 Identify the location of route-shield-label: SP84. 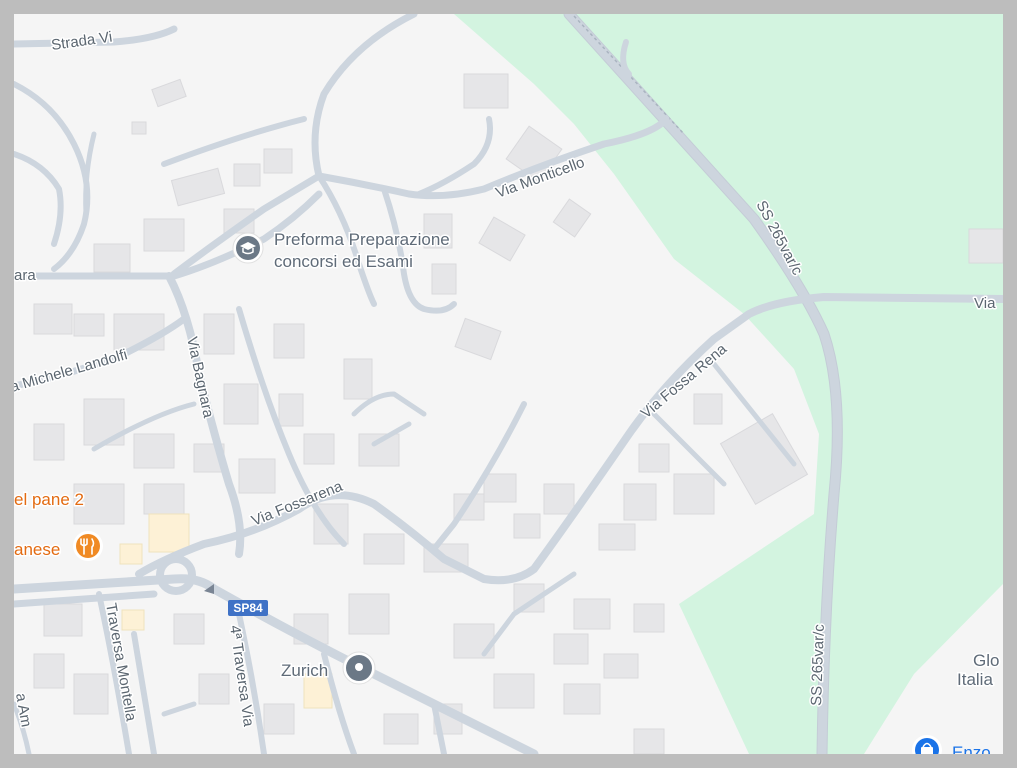
(248, 608).